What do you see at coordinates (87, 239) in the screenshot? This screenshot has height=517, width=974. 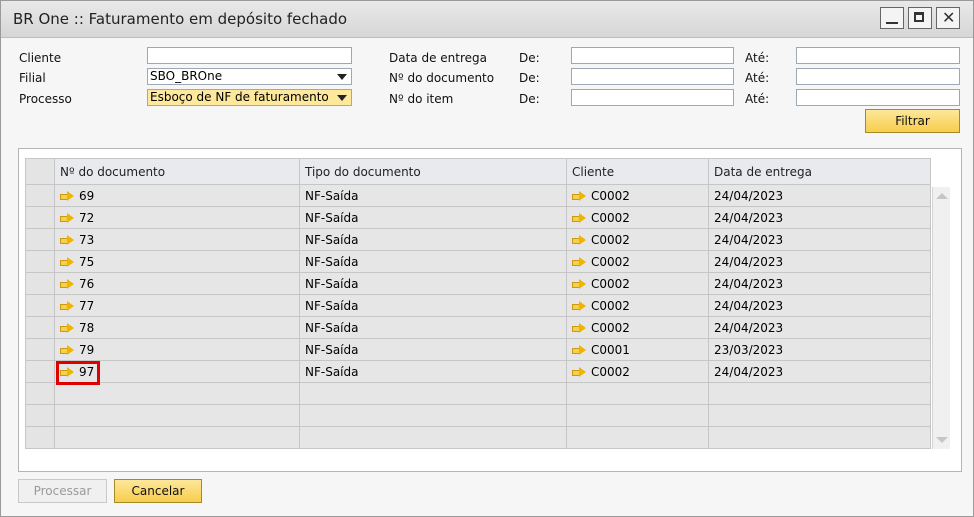 I see `doc-number: 73` at bounding box center [87, 239].